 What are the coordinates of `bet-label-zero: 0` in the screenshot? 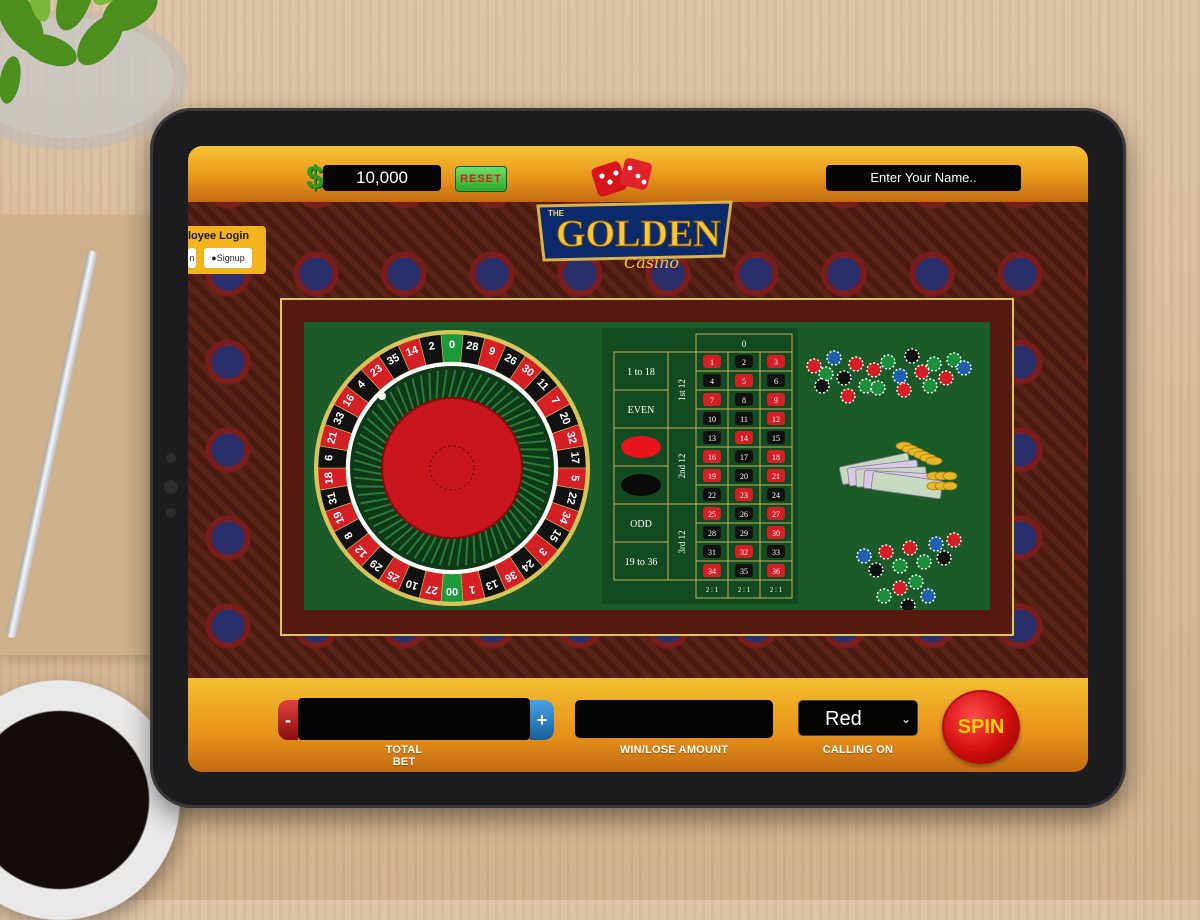 It's located at (744, 344).